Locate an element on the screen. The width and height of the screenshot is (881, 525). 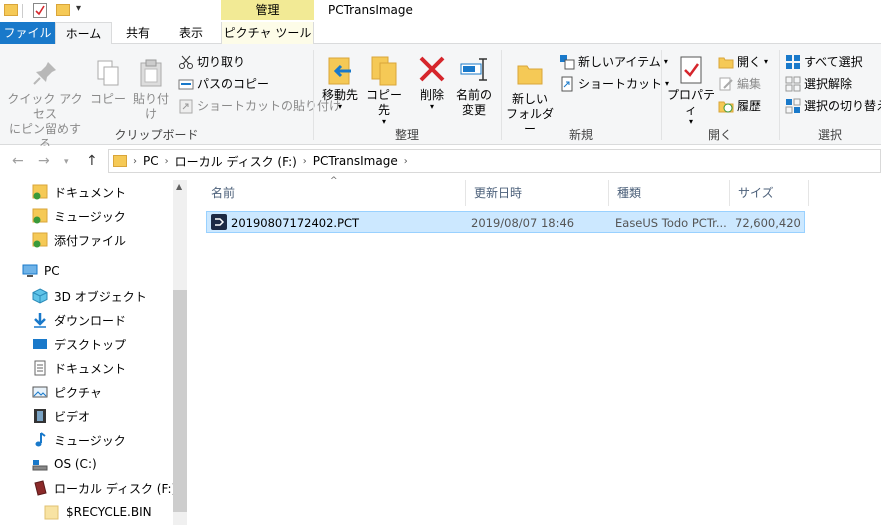
open-button: 開く ▾ is located at coordinates (743, 62).